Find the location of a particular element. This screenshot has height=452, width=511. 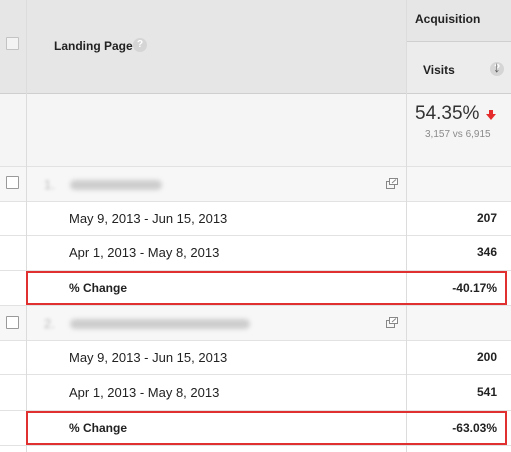

percent-change-value: -40.17% is located at coordinates (474, 288).